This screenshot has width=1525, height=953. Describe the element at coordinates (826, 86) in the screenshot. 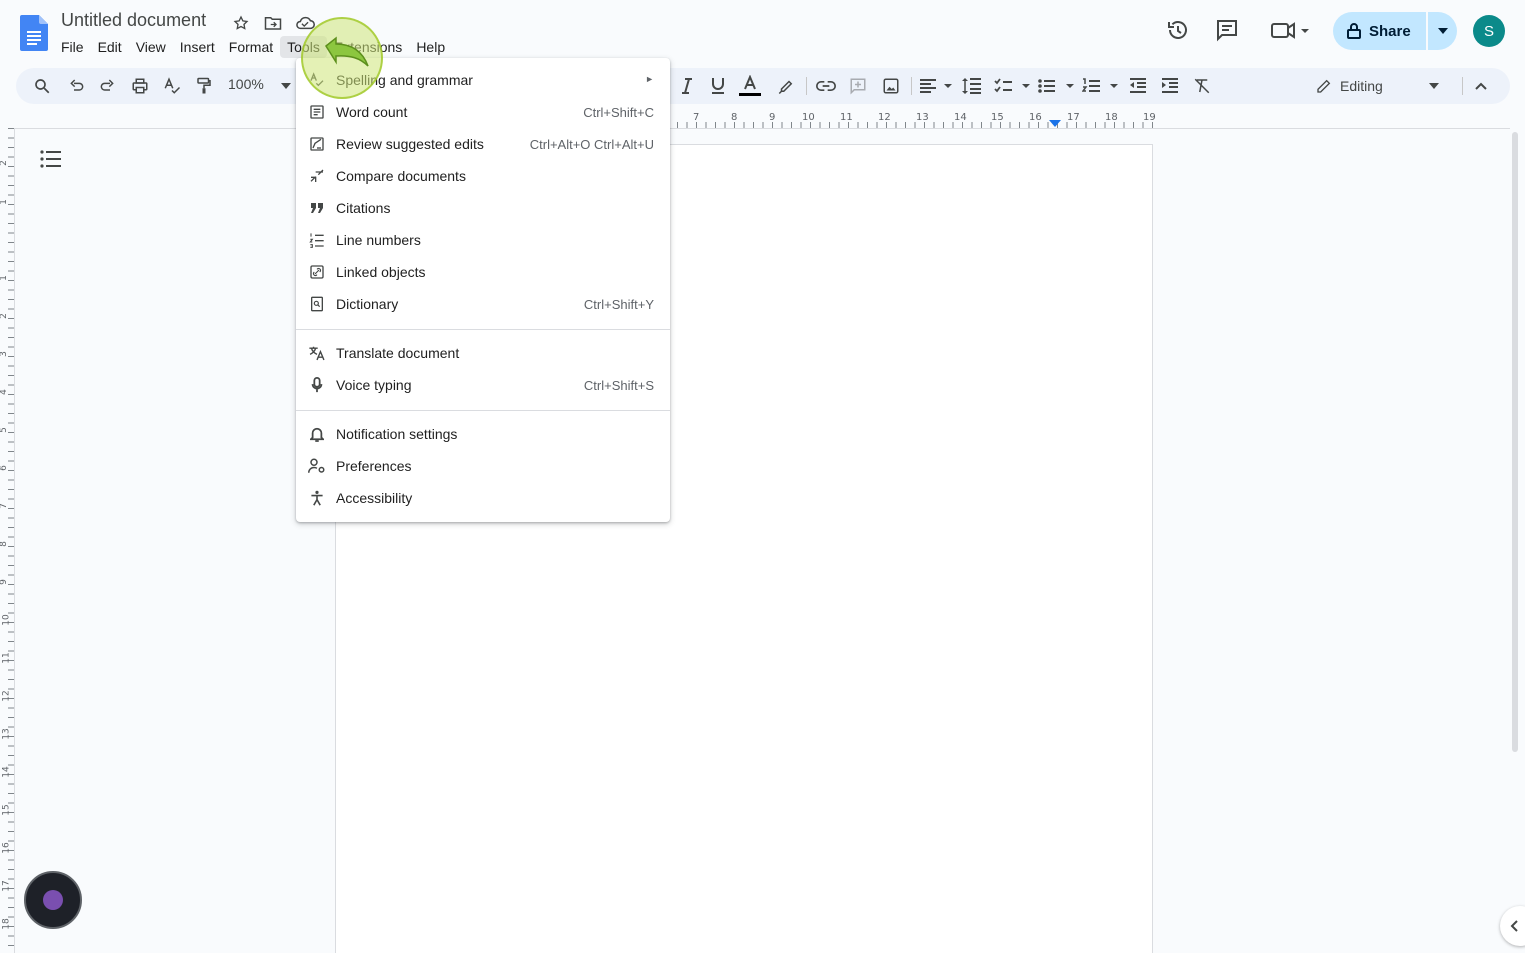

I see `insert-link-icon` at that location.